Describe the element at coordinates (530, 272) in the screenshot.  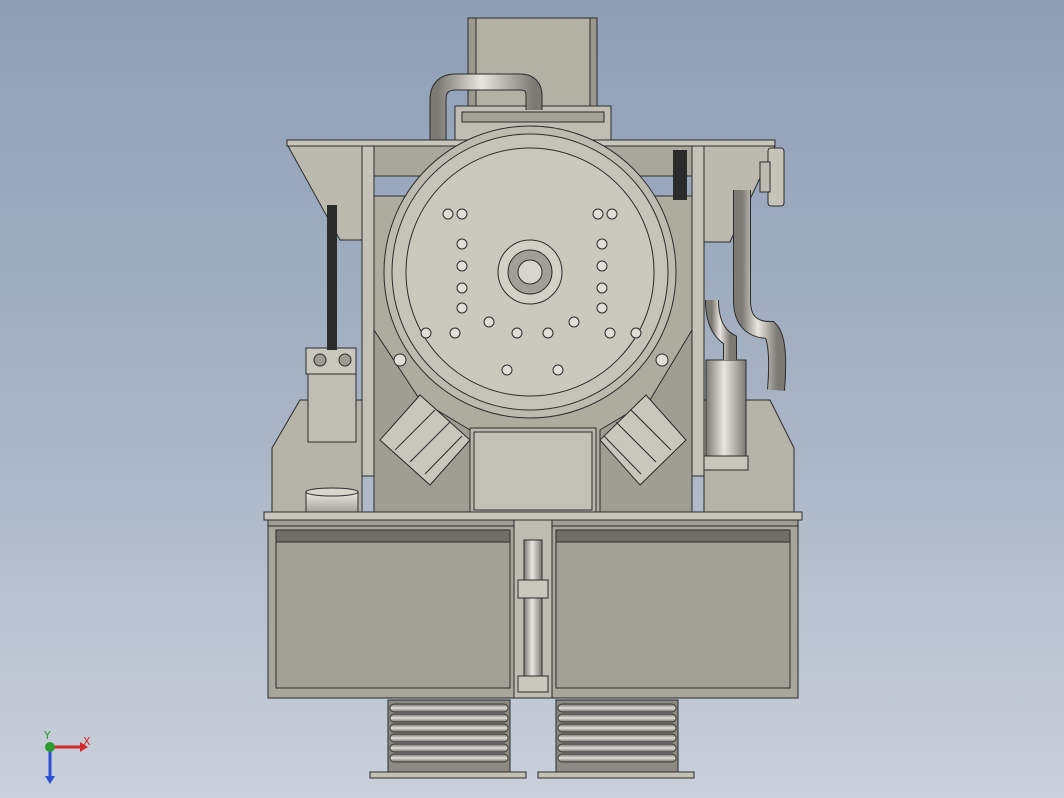
I see `flywheel` at that location.